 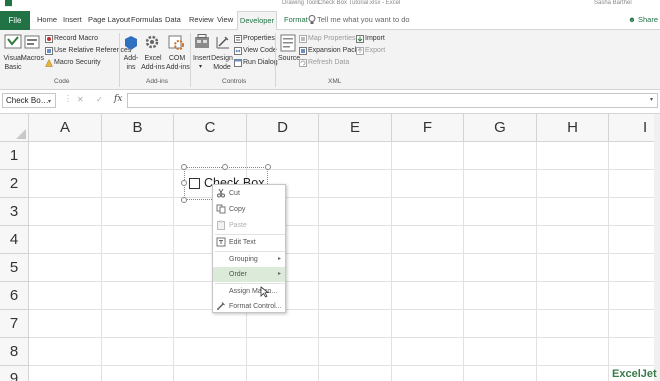 I want to click on cancel-entry-icon: ✕, so click(x=80, y=99).